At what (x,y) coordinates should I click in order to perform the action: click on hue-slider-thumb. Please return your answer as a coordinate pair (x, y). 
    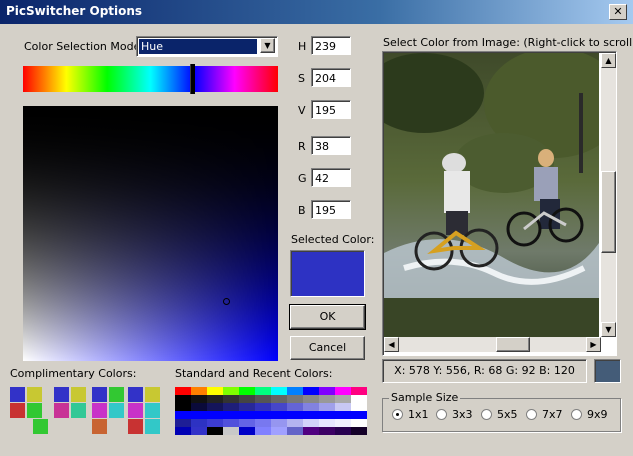
    Looking at the image, I should click on (192, 79).